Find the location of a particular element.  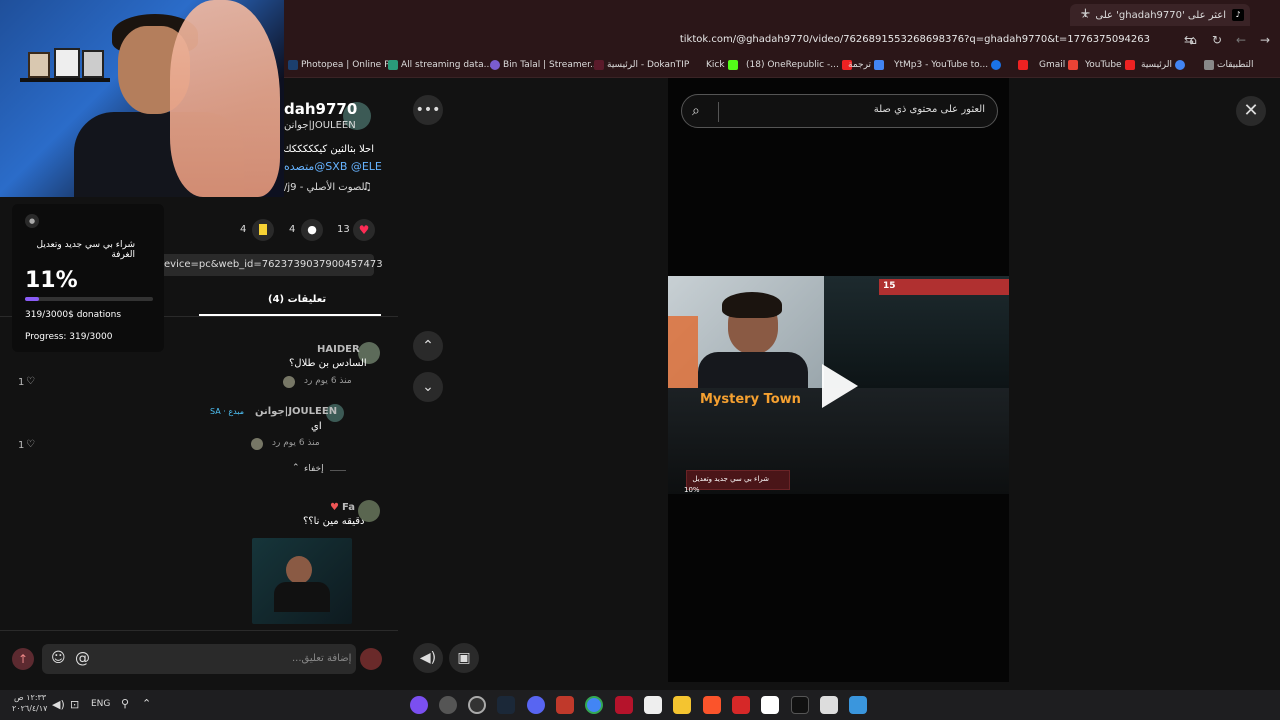

chevron-up-icon: ⌃ is located at coordinates (428, 346).